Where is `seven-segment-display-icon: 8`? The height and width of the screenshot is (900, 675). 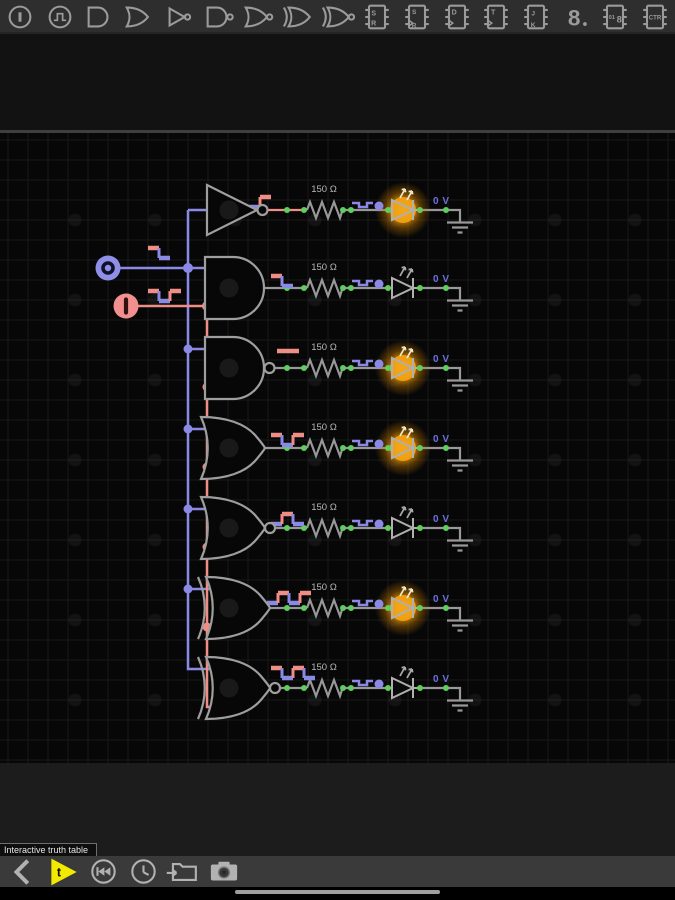
seven-segment-display-icon: 8 is located at coordinates (577, 17).